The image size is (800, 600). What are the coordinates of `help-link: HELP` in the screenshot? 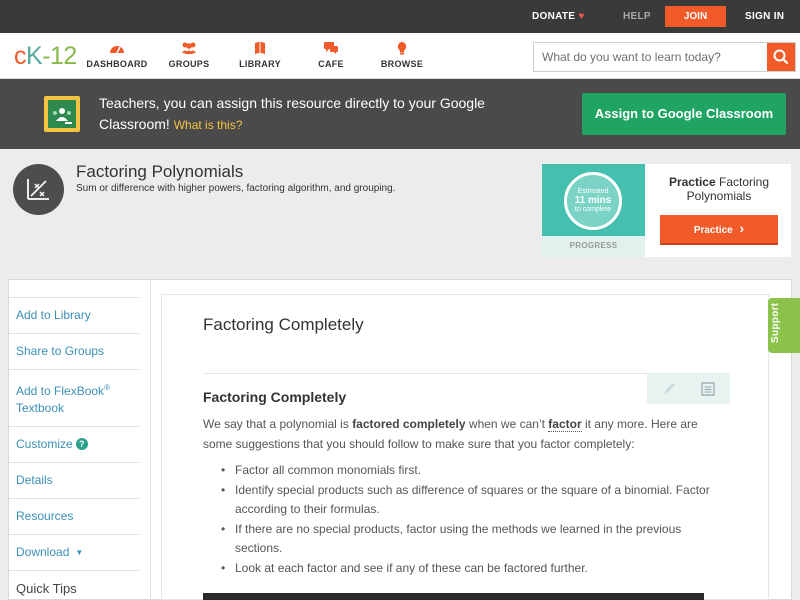 It's located at (637, 16).